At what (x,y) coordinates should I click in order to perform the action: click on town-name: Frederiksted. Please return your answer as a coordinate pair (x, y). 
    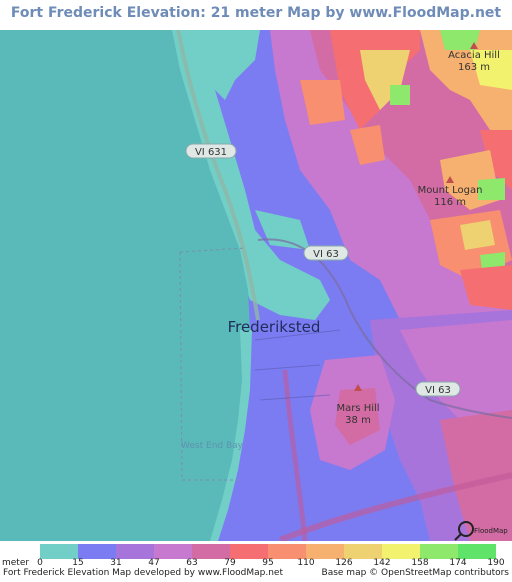
    Looking at the image, I should click on (274, 327).